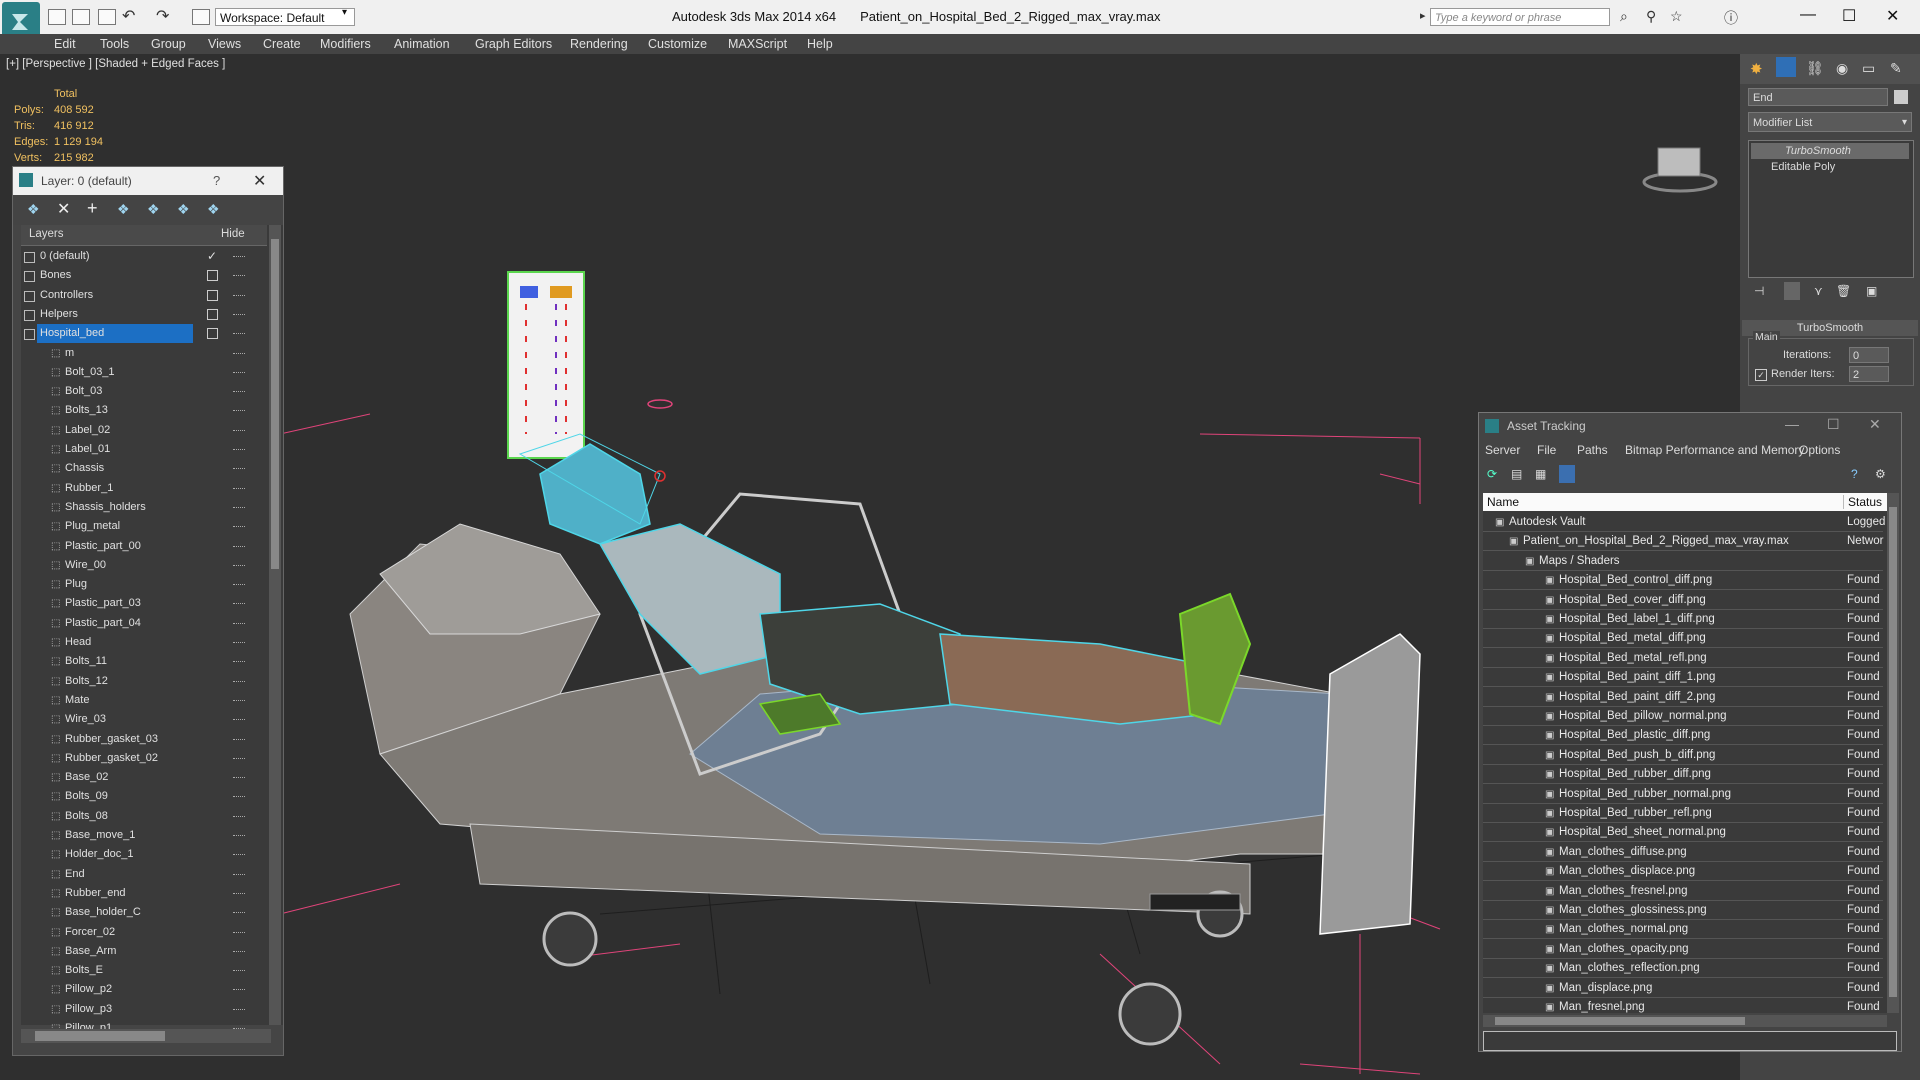 Image resolution: width=1920 pixels, height=1080 pixels. Describe the element at coordinates (1833, 424) in the screenshot. I see `maximize-button: ☐` at that location.